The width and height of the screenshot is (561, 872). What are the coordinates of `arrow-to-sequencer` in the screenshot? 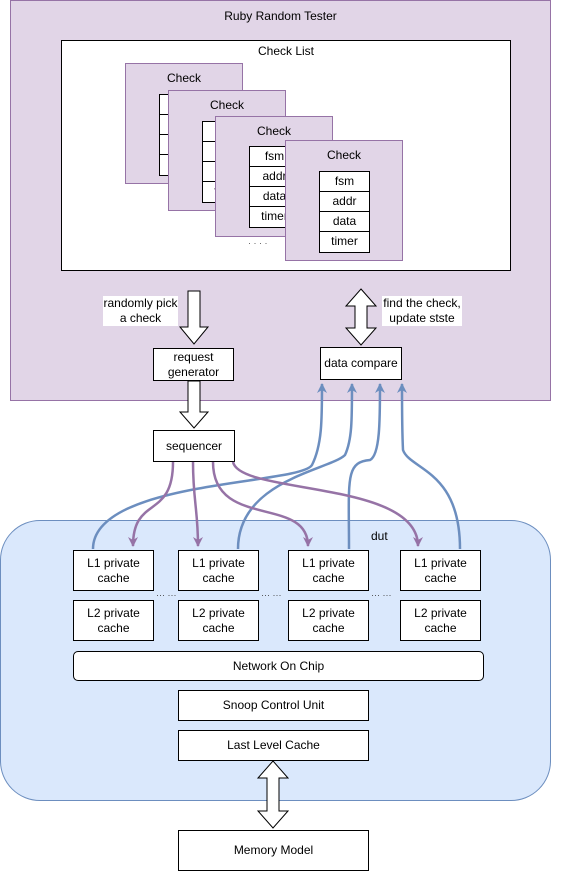 It's located at (194, 404).